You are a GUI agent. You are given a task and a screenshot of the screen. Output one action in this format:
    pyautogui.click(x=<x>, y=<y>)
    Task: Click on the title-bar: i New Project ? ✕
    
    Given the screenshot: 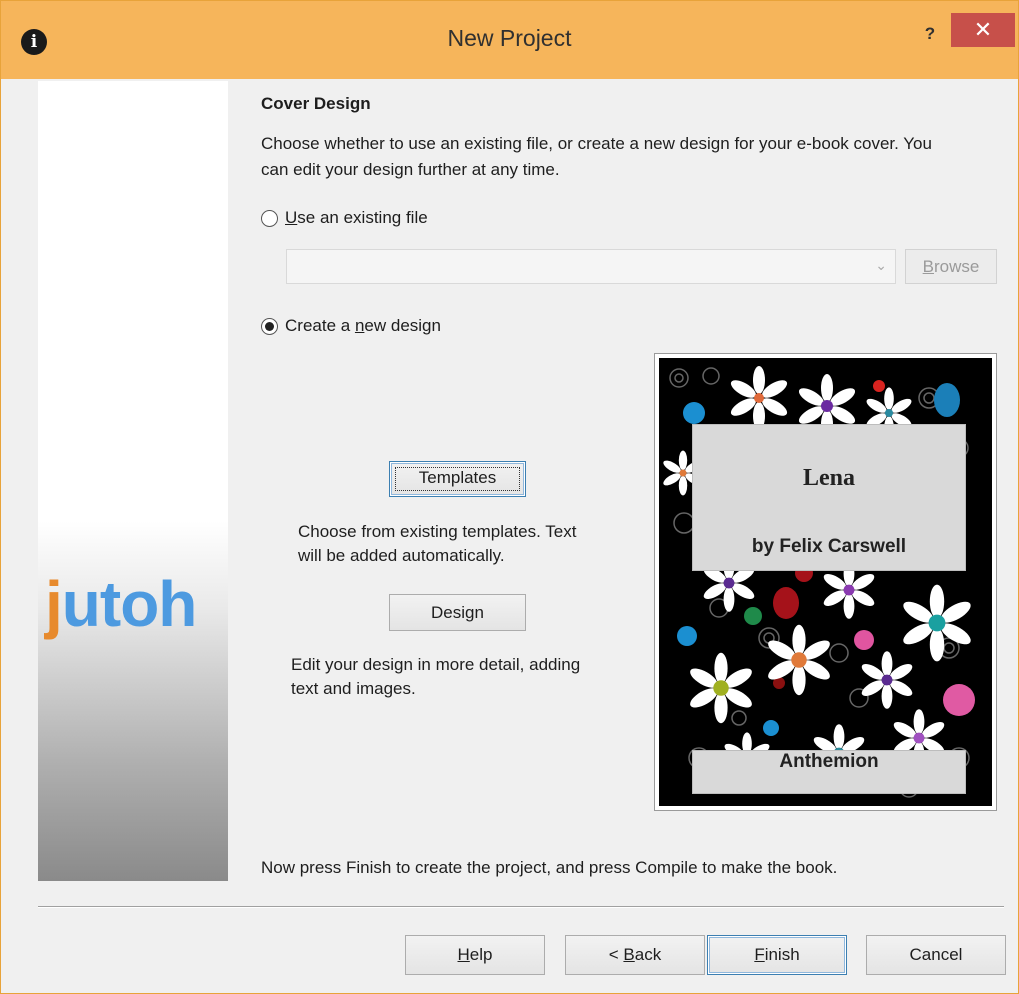 What is the action you would take?
    pyautogui.click(x=509, y=40)
    